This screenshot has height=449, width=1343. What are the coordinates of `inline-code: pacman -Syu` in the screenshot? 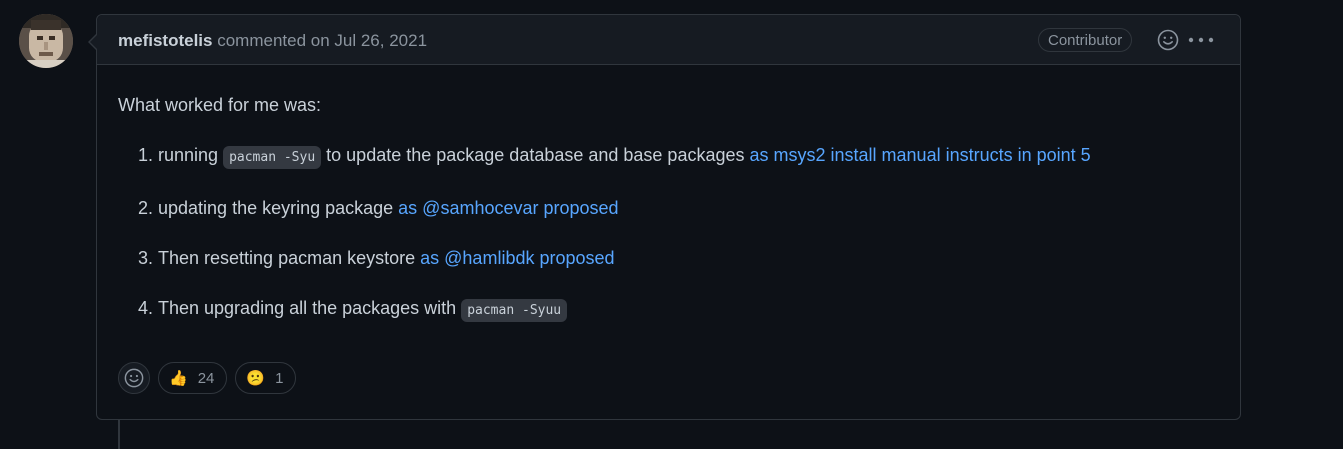 It's located at (272, 157).